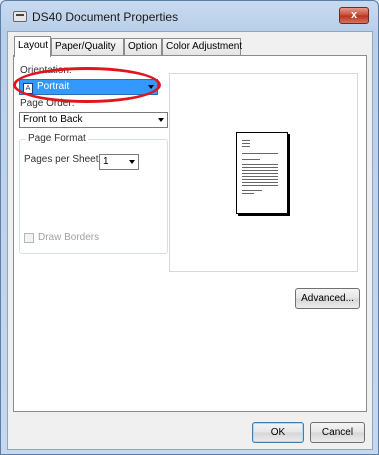  Describe the element at coordinates (53, 119) in the screenshot. I see `page-order-value: Front to Back` at that location.